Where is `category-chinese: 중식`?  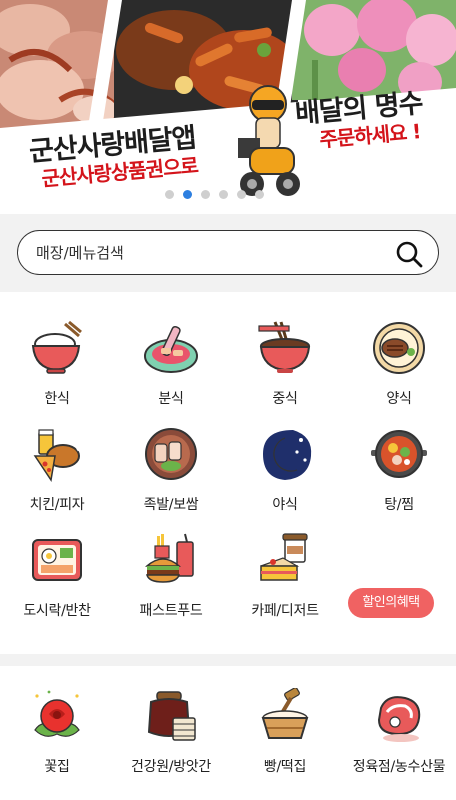
category-chinese: 중식 is located at coordinates (285, 364).